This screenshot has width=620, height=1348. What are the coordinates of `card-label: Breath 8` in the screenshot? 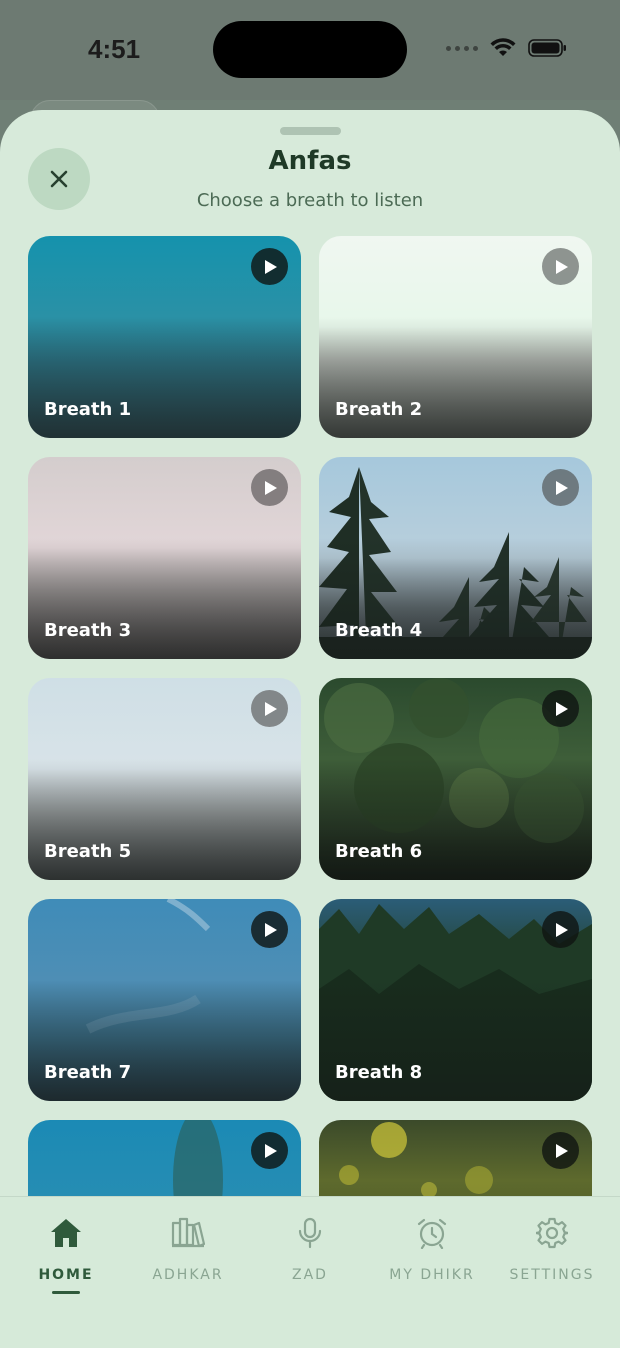 It's located at (379, 1072).